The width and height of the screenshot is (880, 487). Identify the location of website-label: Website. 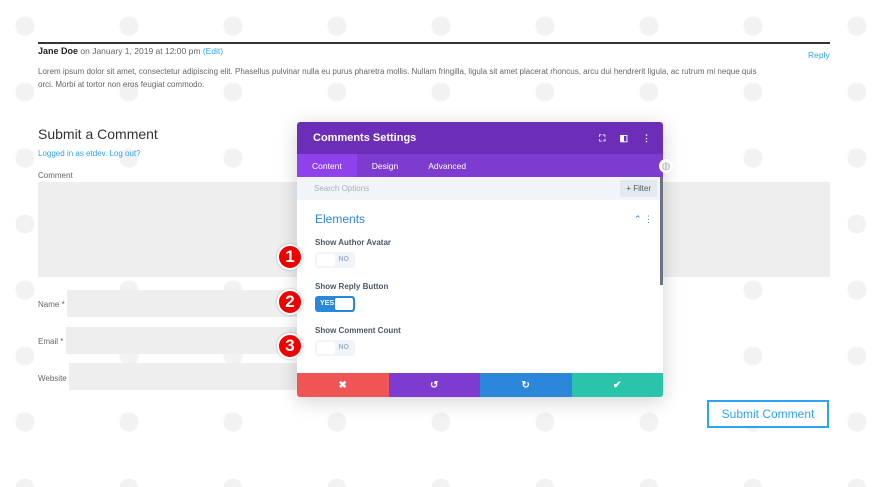
(52, 378).